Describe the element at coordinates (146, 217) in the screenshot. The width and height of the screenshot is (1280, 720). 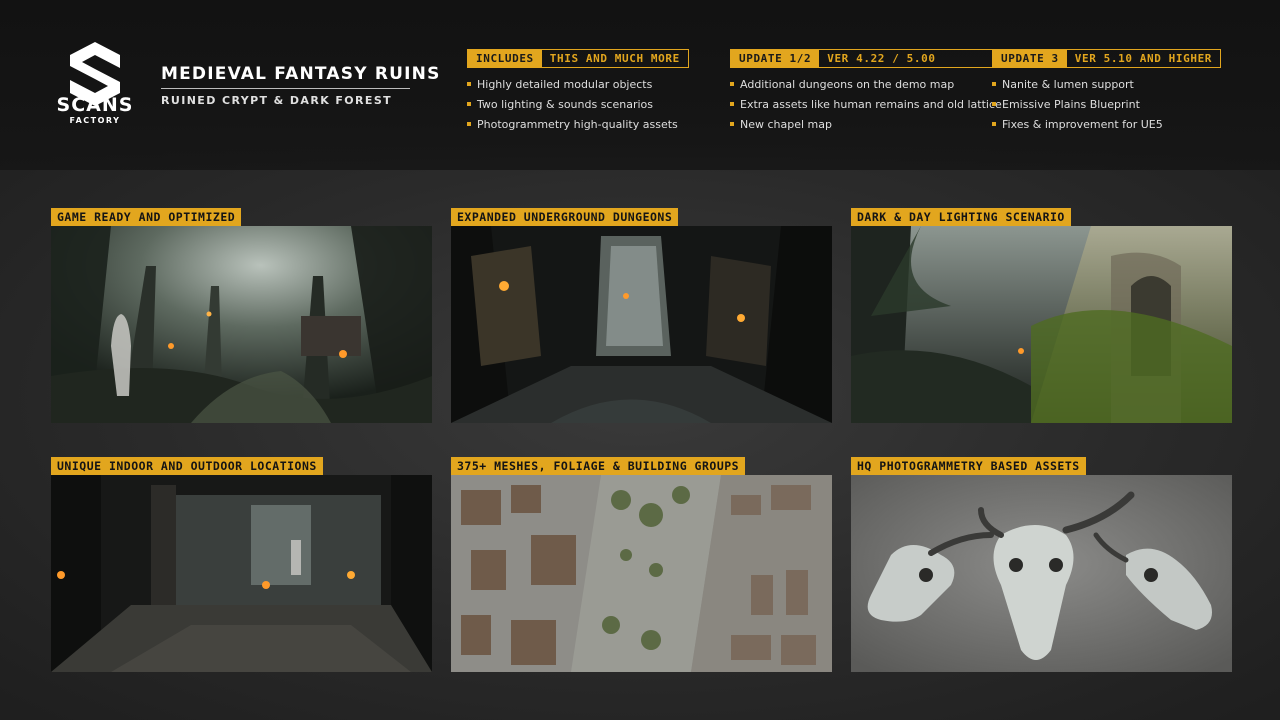
I see `panel-label: GAME READY AND OPTIMIZED` at that location.